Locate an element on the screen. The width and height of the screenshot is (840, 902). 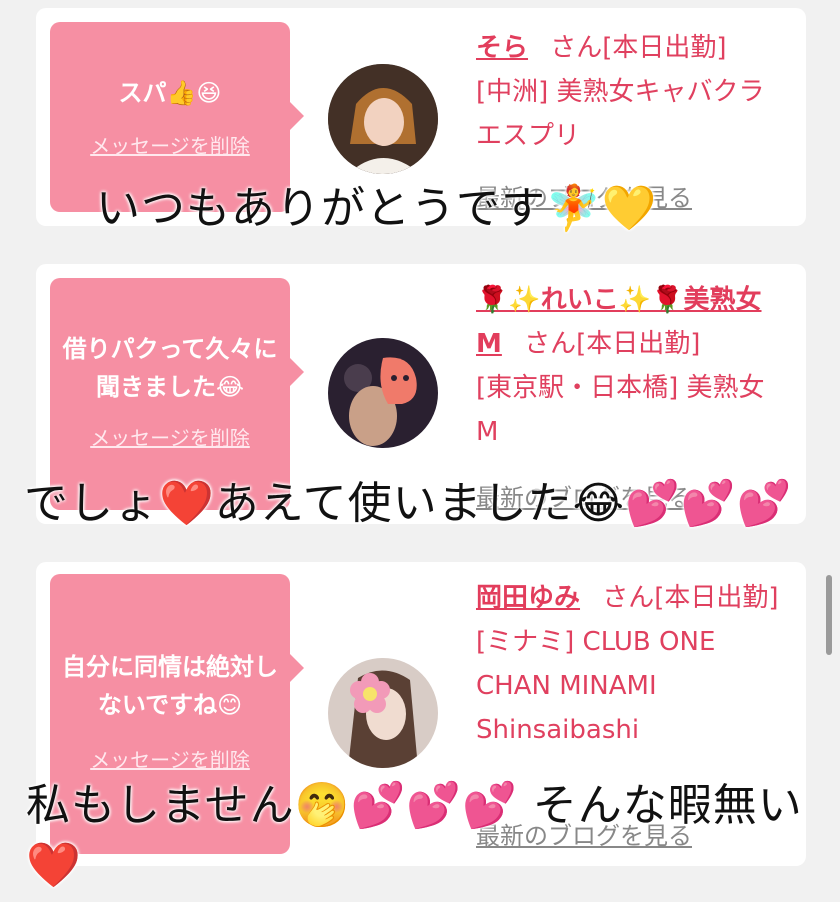
profile-info: 🌹✨れいこ✨🌹美熟女M さん[本日出勤] [東京駅・日本橋] 美熟女 M is located at coordinates (631, 366).